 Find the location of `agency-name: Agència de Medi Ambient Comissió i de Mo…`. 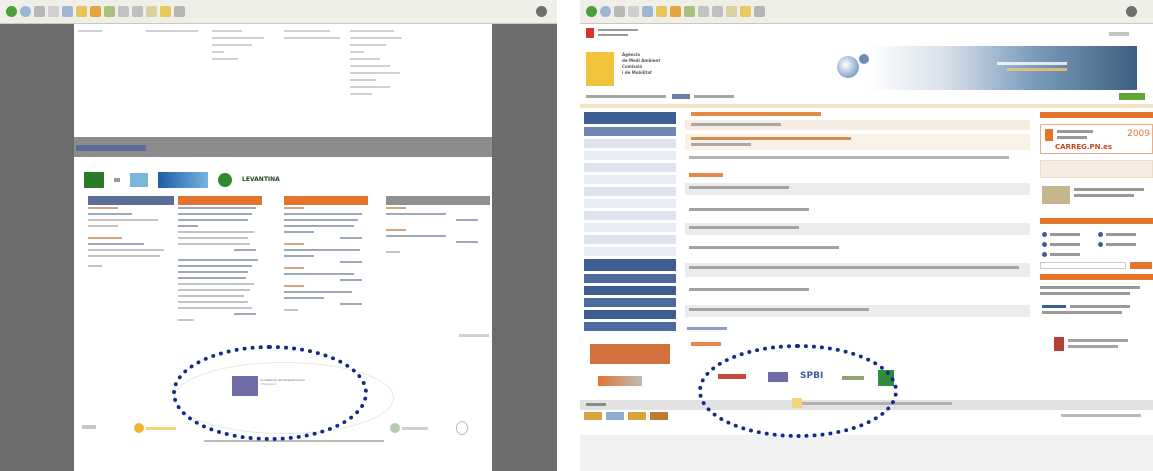

agency-name: Agència de Medi Ambient Comissió i de Mo… is located at coordinates (641, 63).